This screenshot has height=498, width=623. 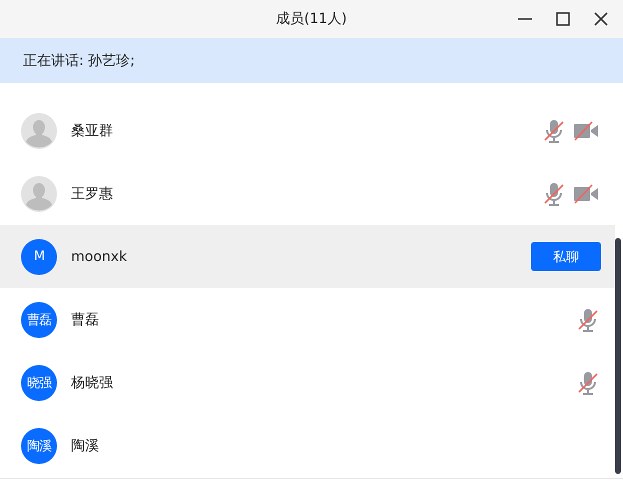 I want to click on member-name: moonxk, so click(x=99, y=256).